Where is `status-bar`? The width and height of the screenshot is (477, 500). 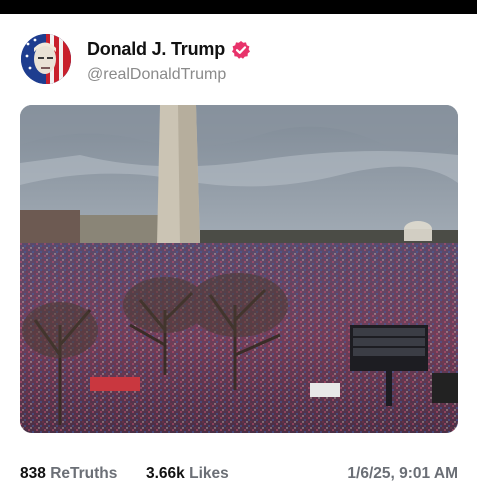
status-bar is located at coordinates (238, 7).